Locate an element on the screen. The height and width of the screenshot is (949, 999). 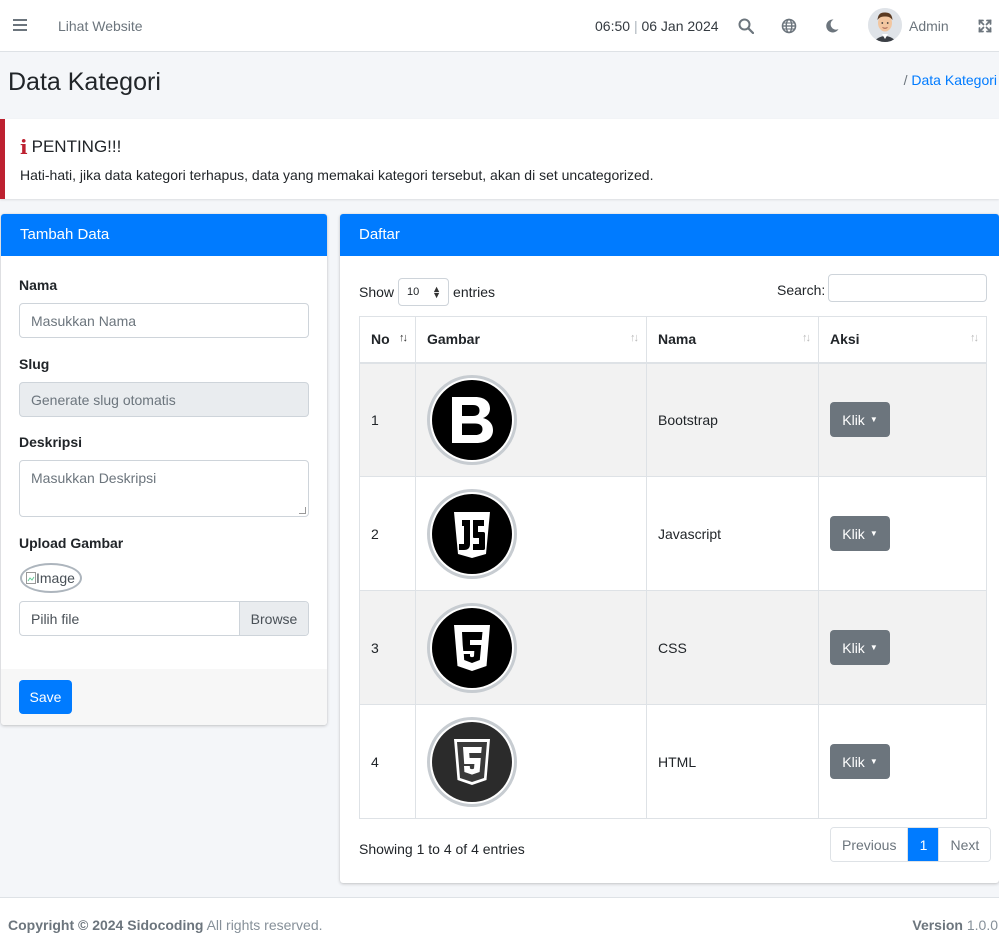
bootstrap-logo-icon is located at coordinates (472, 419).